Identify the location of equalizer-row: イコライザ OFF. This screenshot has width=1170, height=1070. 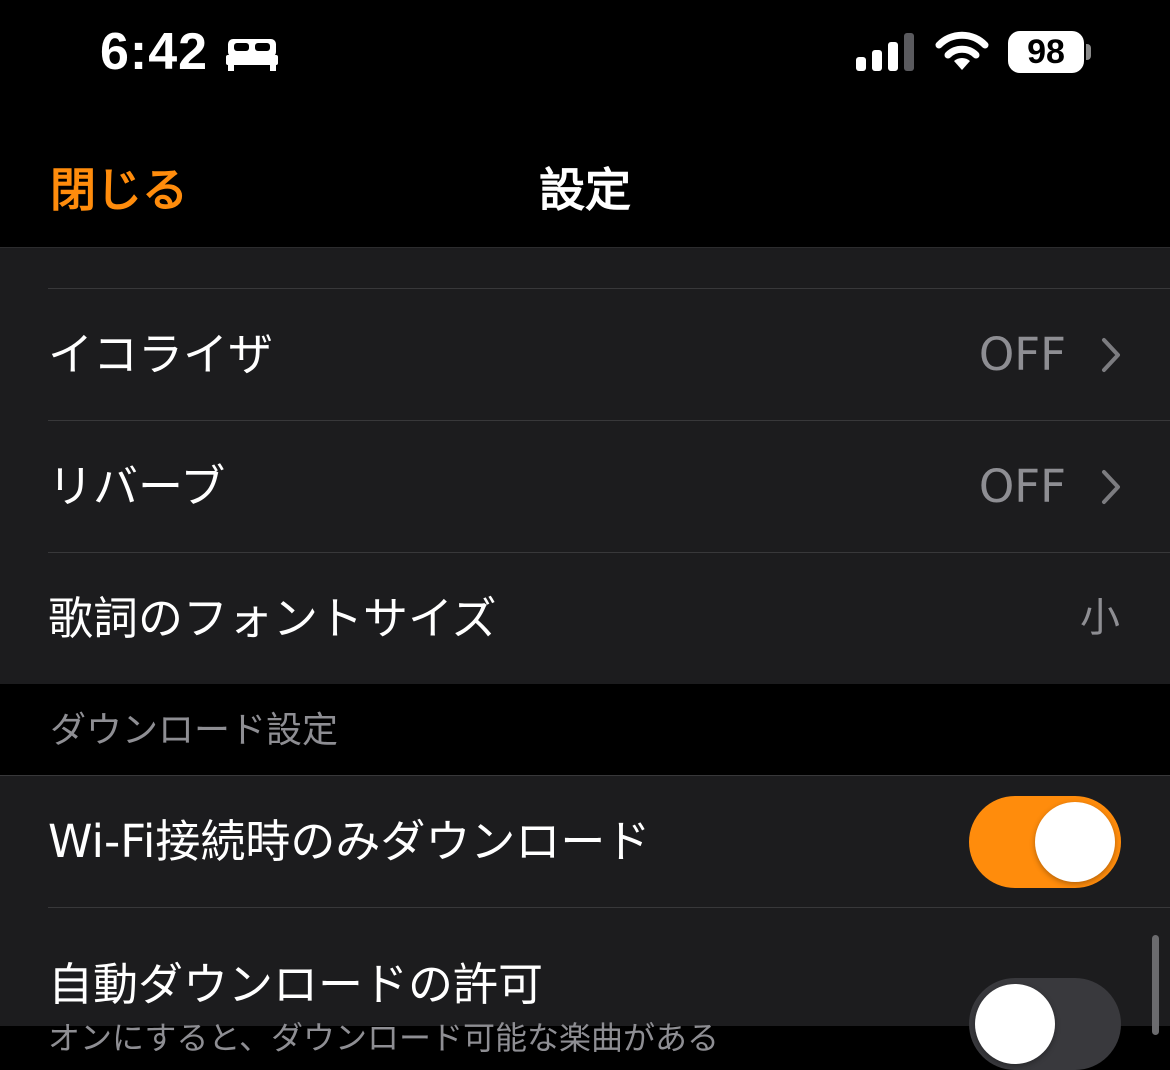
(609, 354).